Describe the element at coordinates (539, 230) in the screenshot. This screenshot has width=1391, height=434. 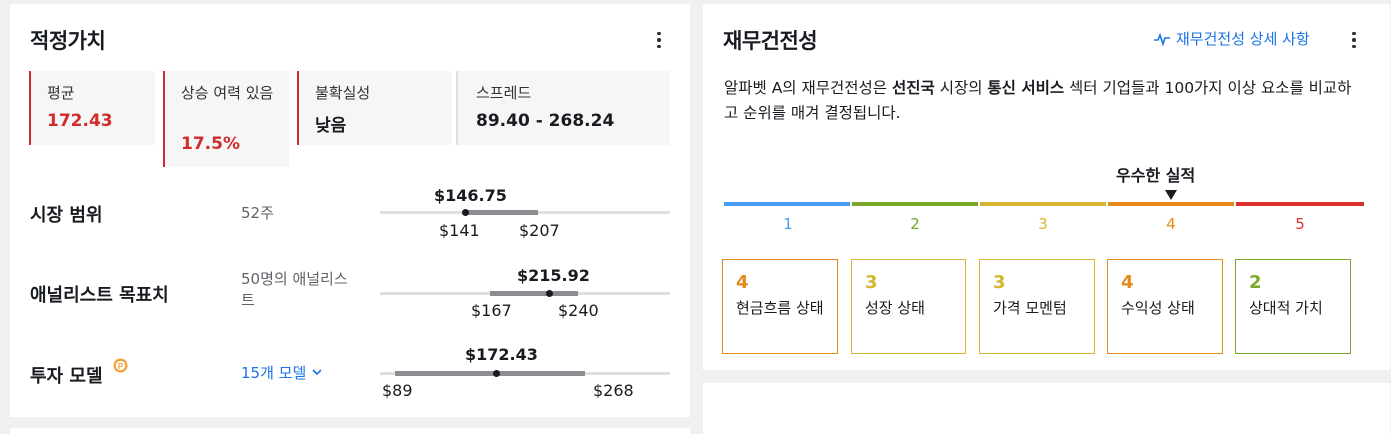
I see `market-range-high: $207` at that location.